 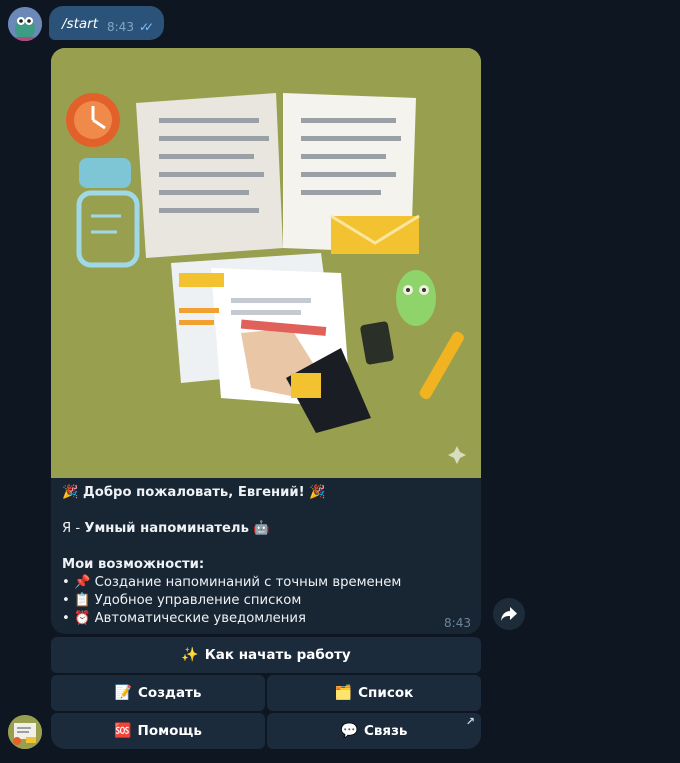 I want to click on feature-text: Автоматические уведомления, so click(x=200, y=618).